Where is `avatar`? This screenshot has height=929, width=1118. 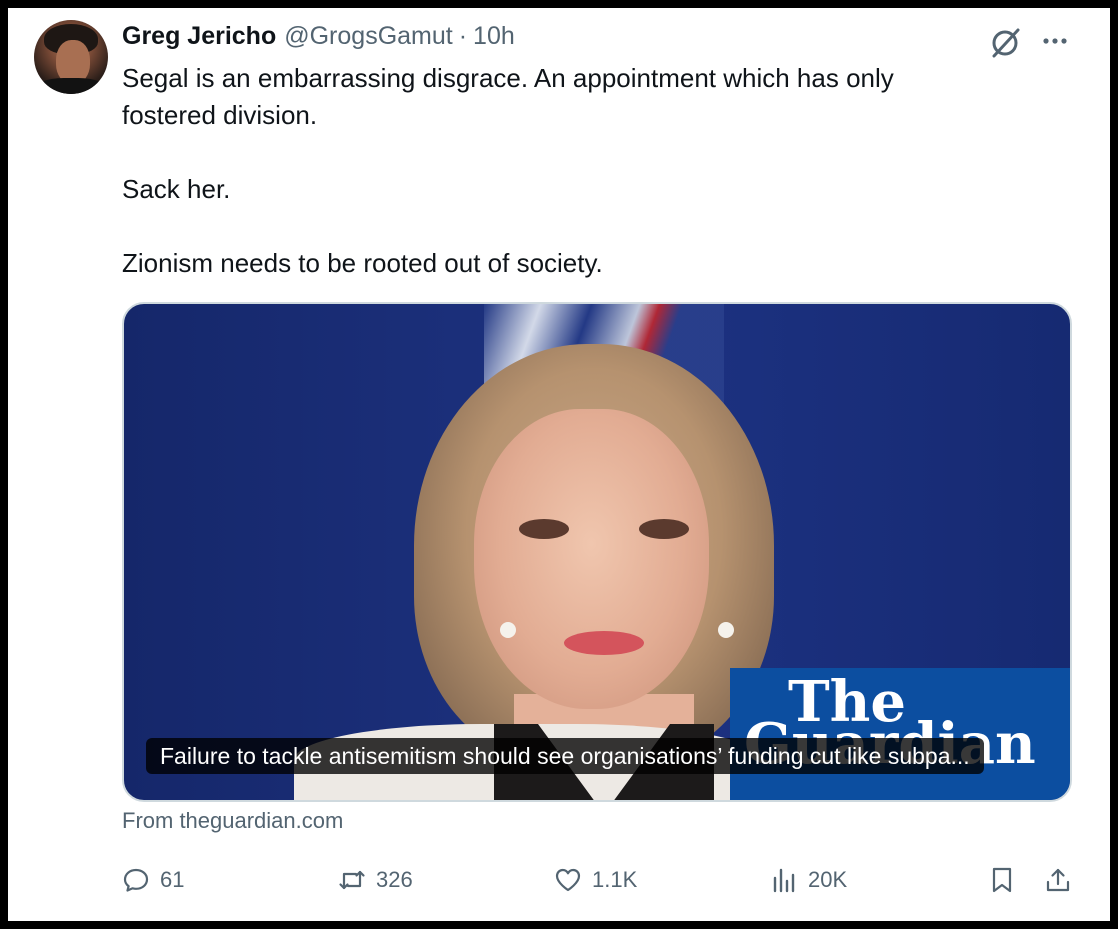 avatar is located at coordinates (71, 57).